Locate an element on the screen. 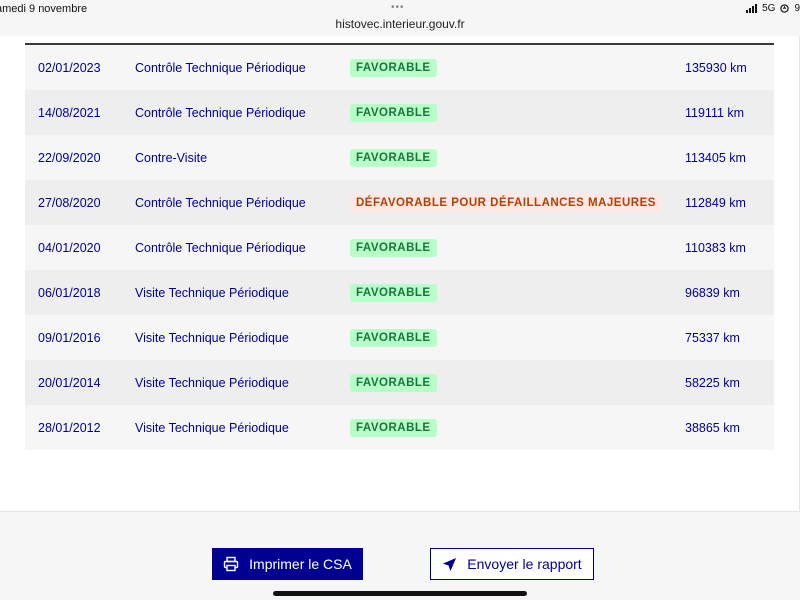 The image size is (800, 600). status-indicators: 5G 9 is located at coordinates (773, 8).